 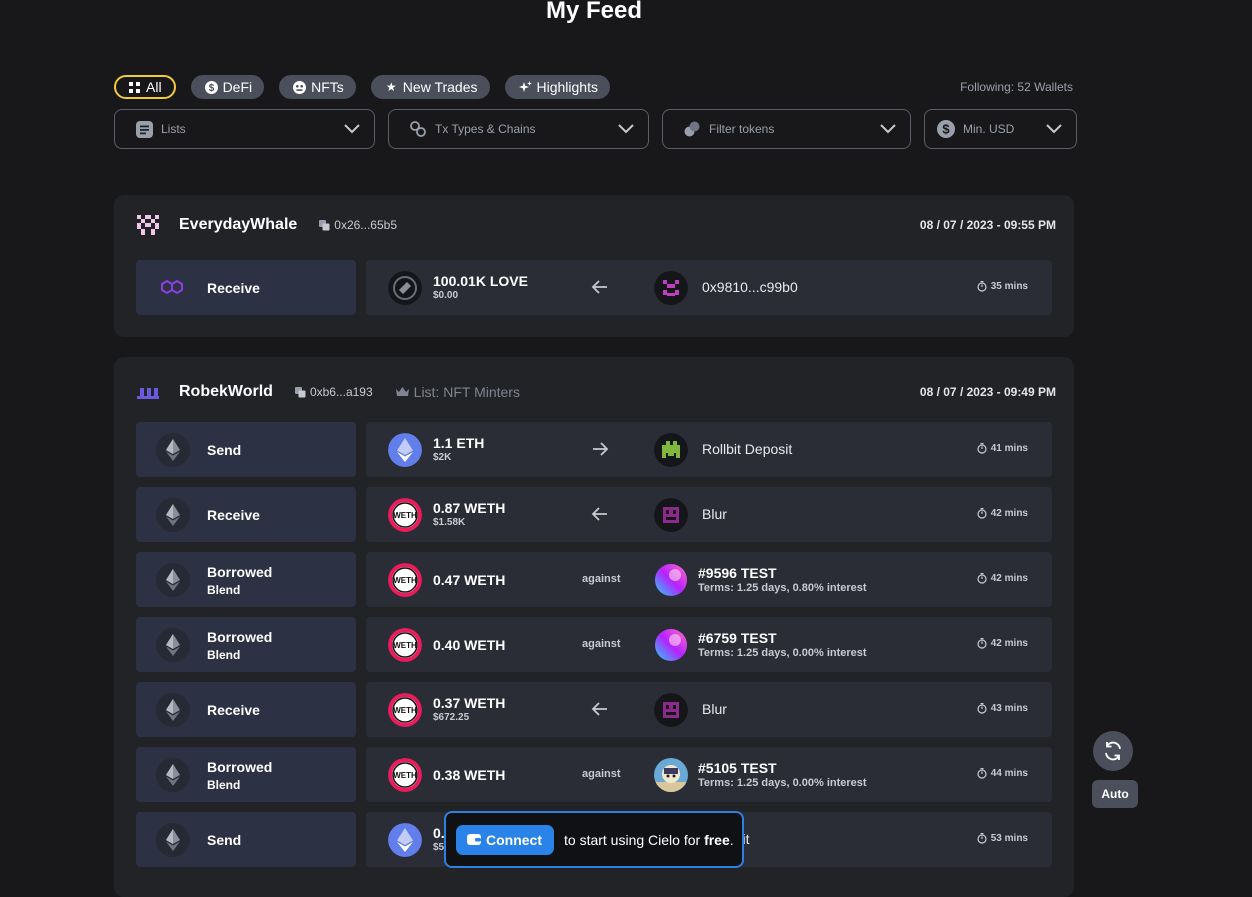 What do you see at coordinates (246, 839) in the screenshot?
I see `tx-action: Send` at bounding box center [246, 839].